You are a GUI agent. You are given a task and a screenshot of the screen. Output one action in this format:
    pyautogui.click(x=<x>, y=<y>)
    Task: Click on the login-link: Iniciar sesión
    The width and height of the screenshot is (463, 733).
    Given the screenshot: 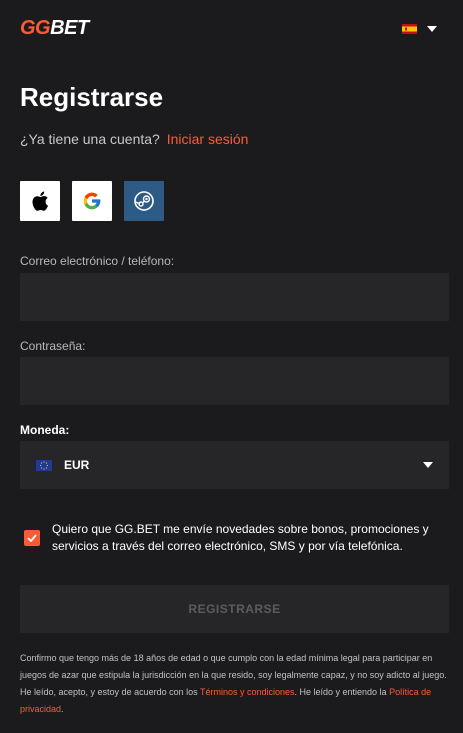 What is the action you would take?
    pyautogui.click(x=208, y=139)
    